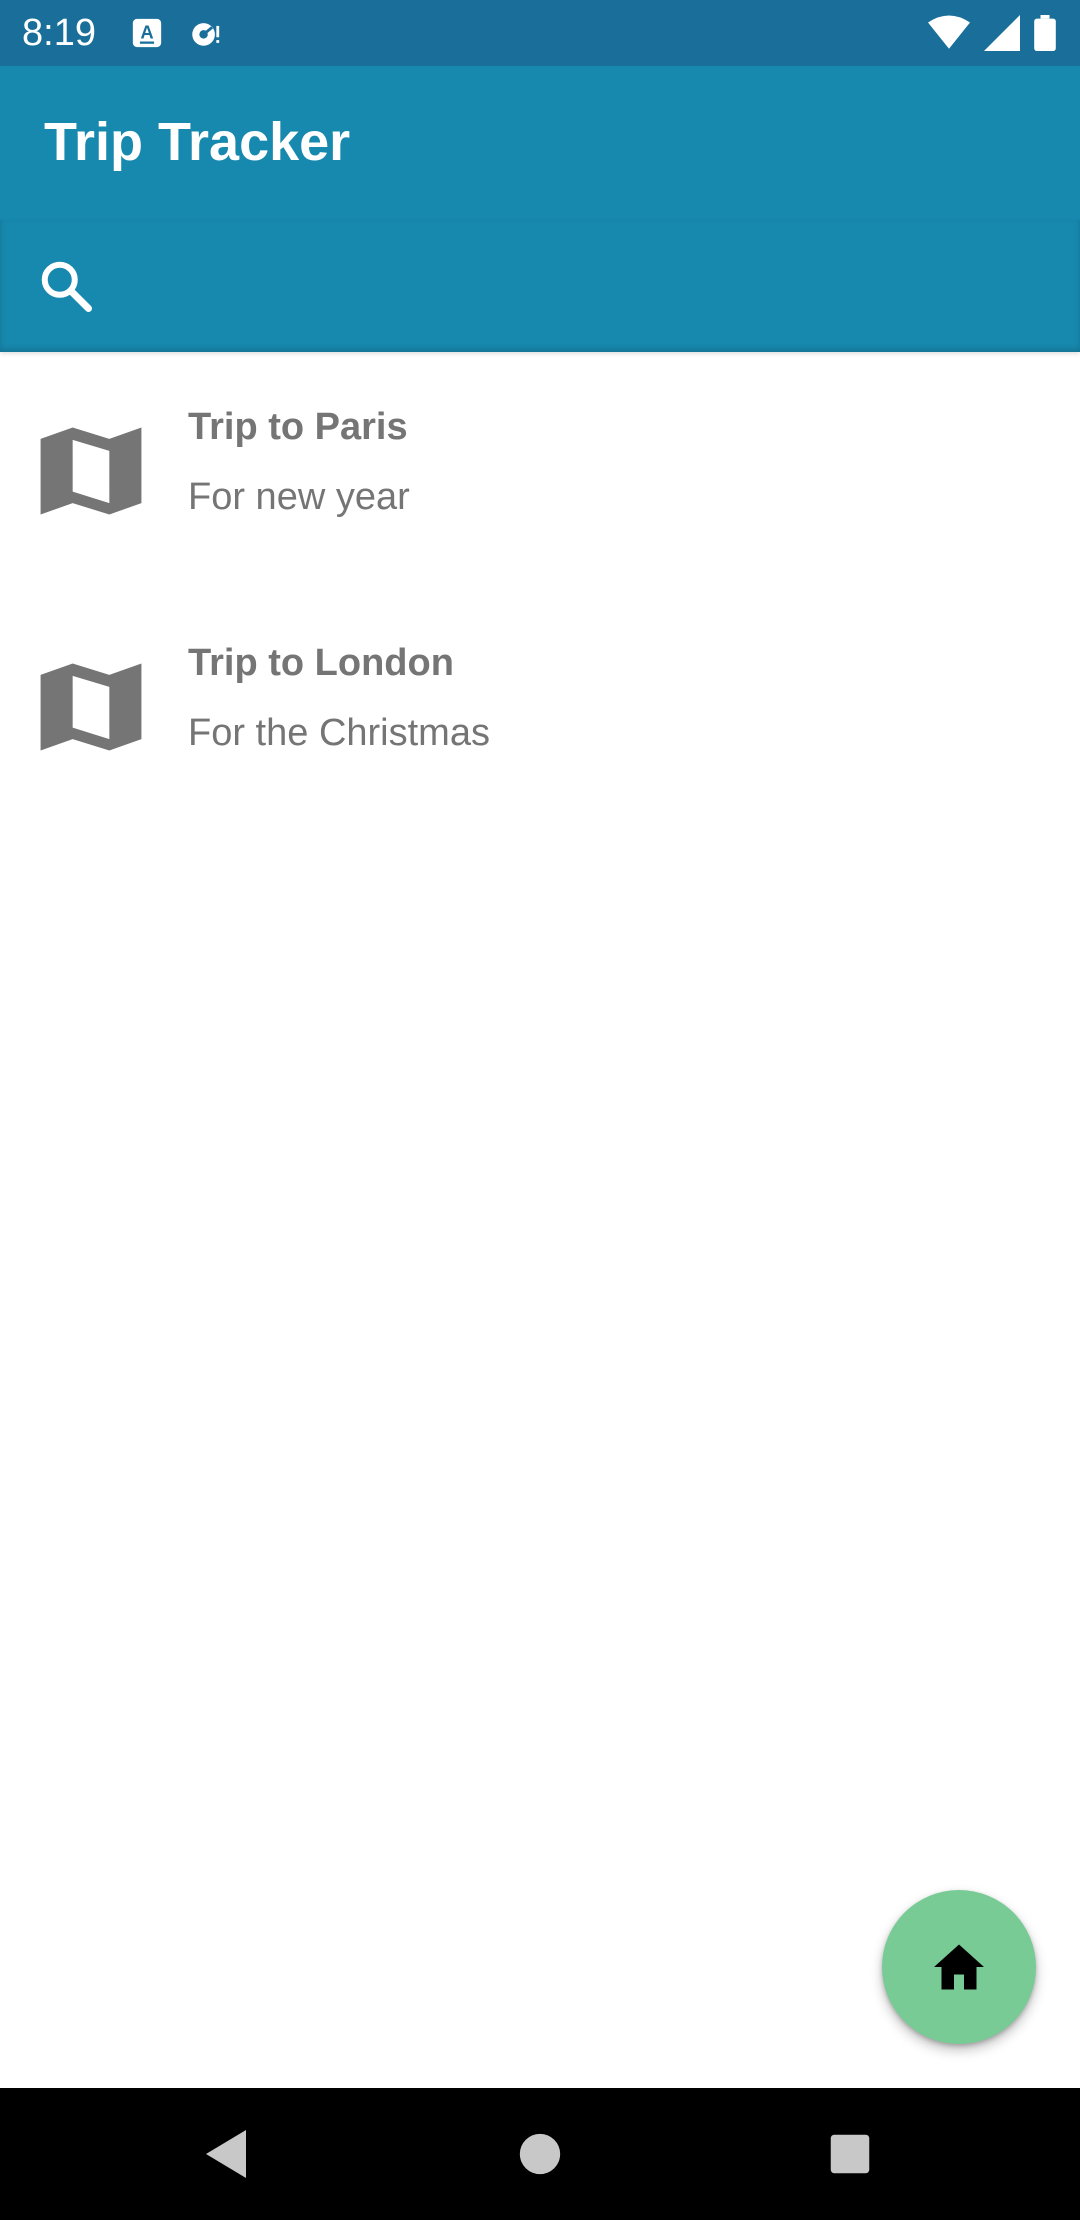 This screenshot has height=2220, width=1080. What do you see at coordinates (540, 33) in the screenshot?
I see `status-bar: 8:19 A` at bounding box center [540, 33].